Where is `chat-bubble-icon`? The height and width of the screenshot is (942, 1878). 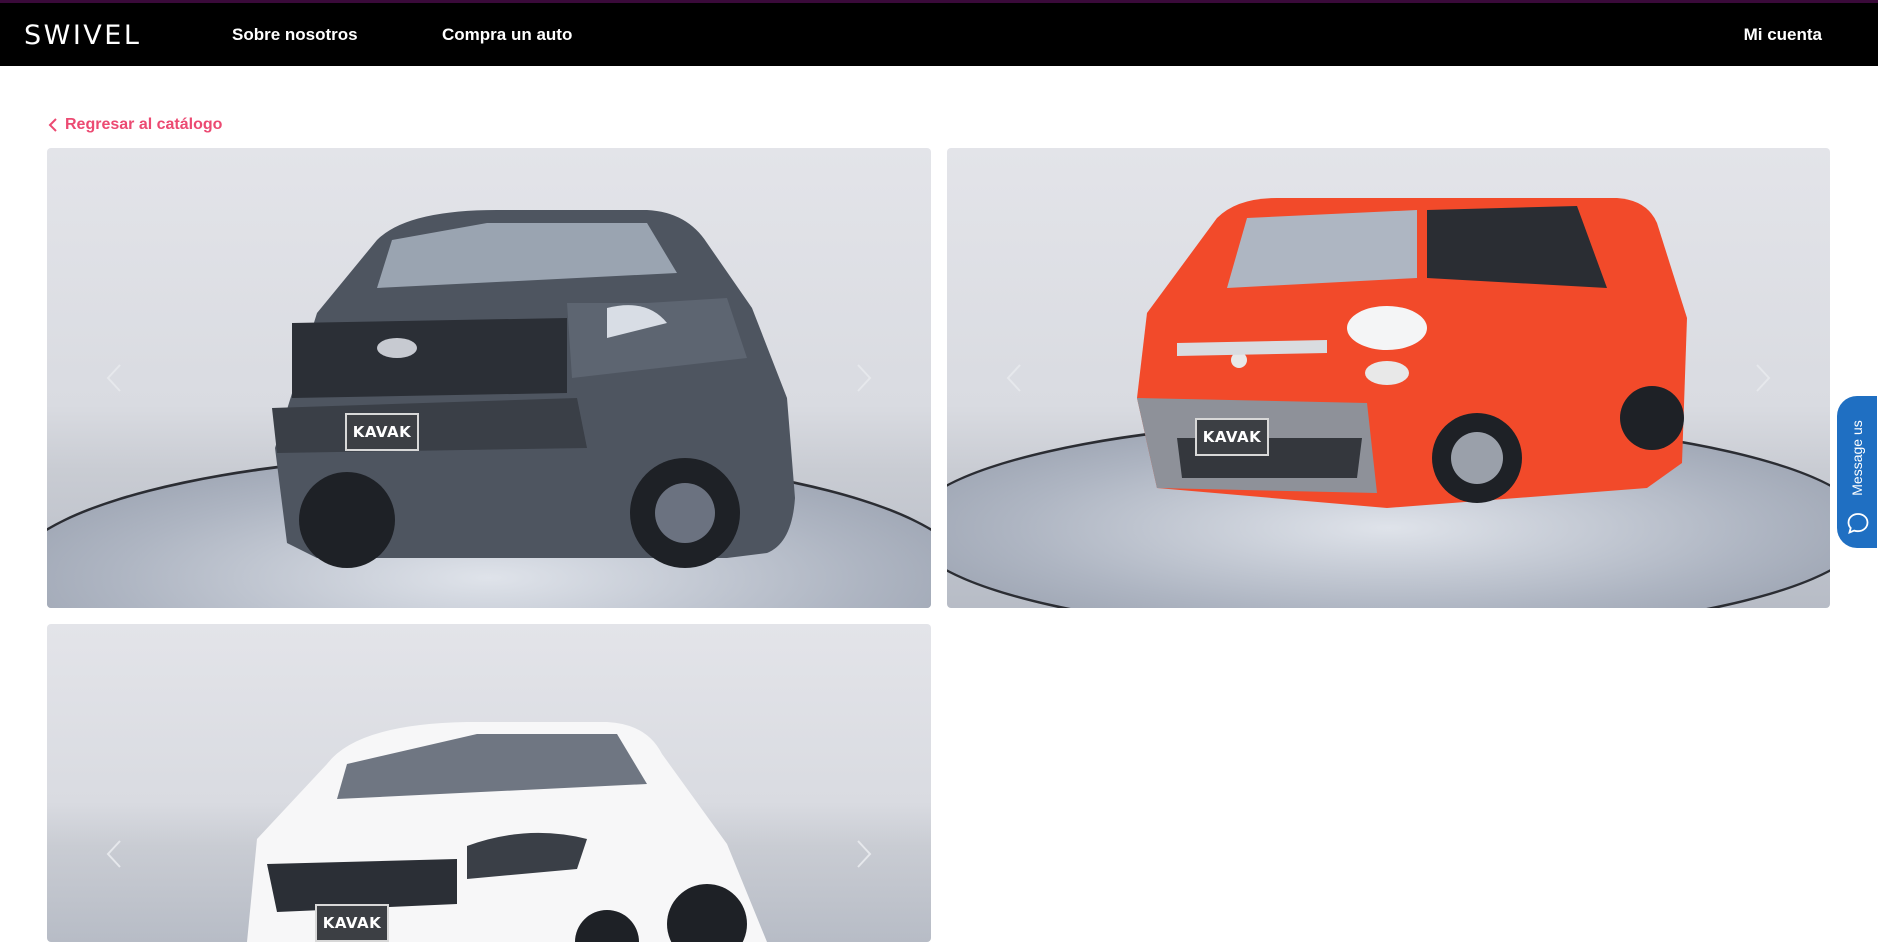
chat-bubble-icon is located at coordinates (1858, 523).